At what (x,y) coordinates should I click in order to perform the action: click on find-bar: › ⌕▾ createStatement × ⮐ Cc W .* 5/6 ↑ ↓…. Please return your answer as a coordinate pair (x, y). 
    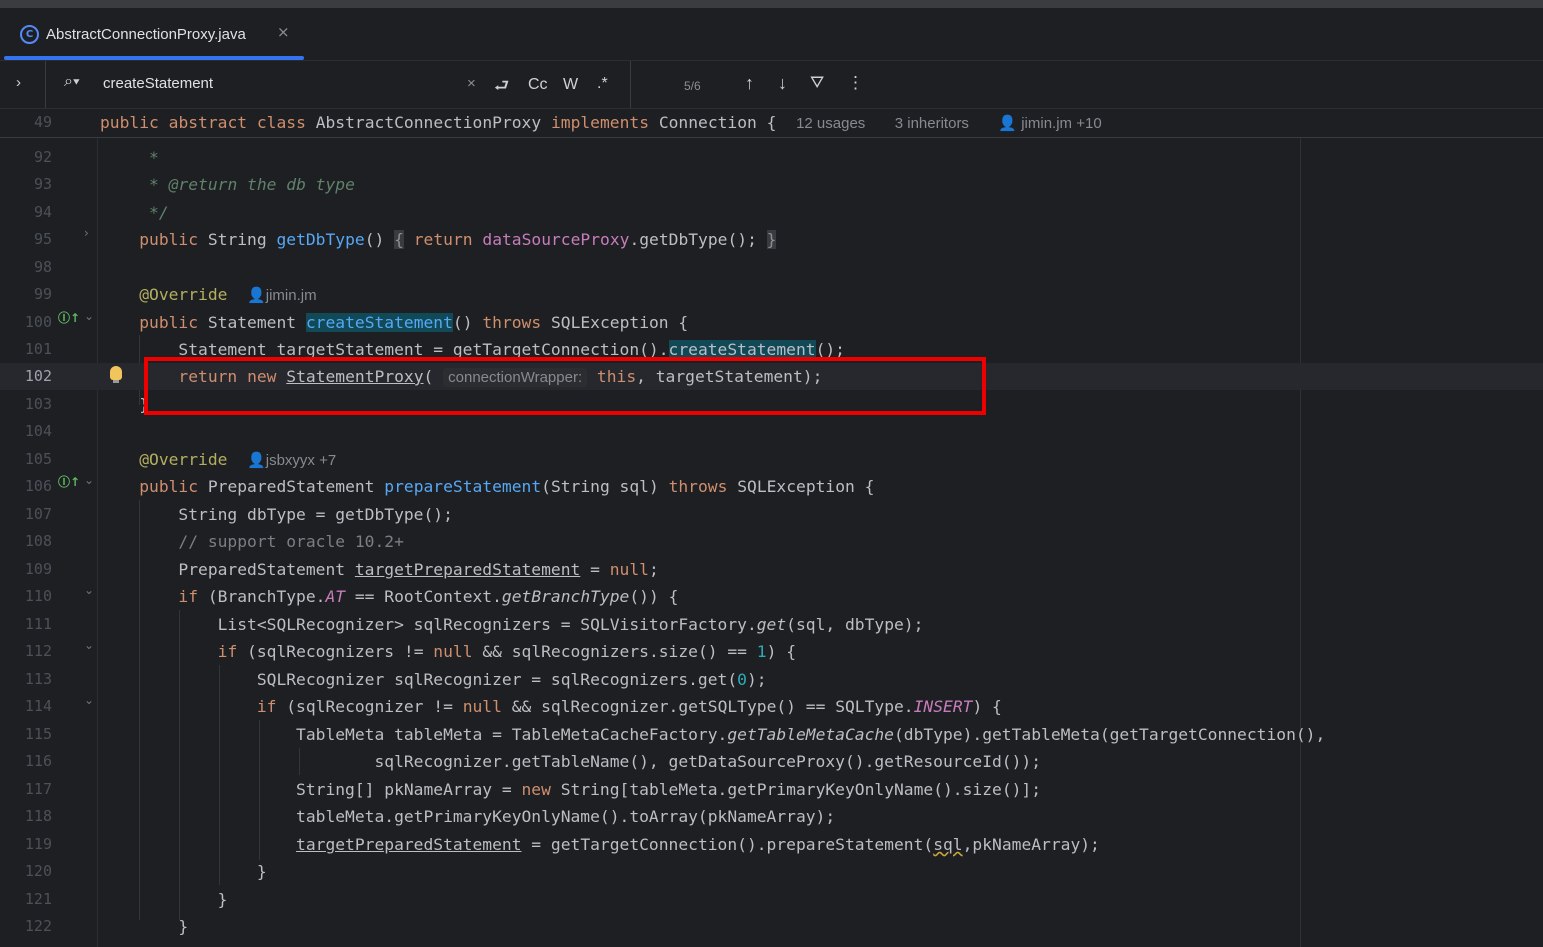
    Looking at the image, I should click on (771, 85).